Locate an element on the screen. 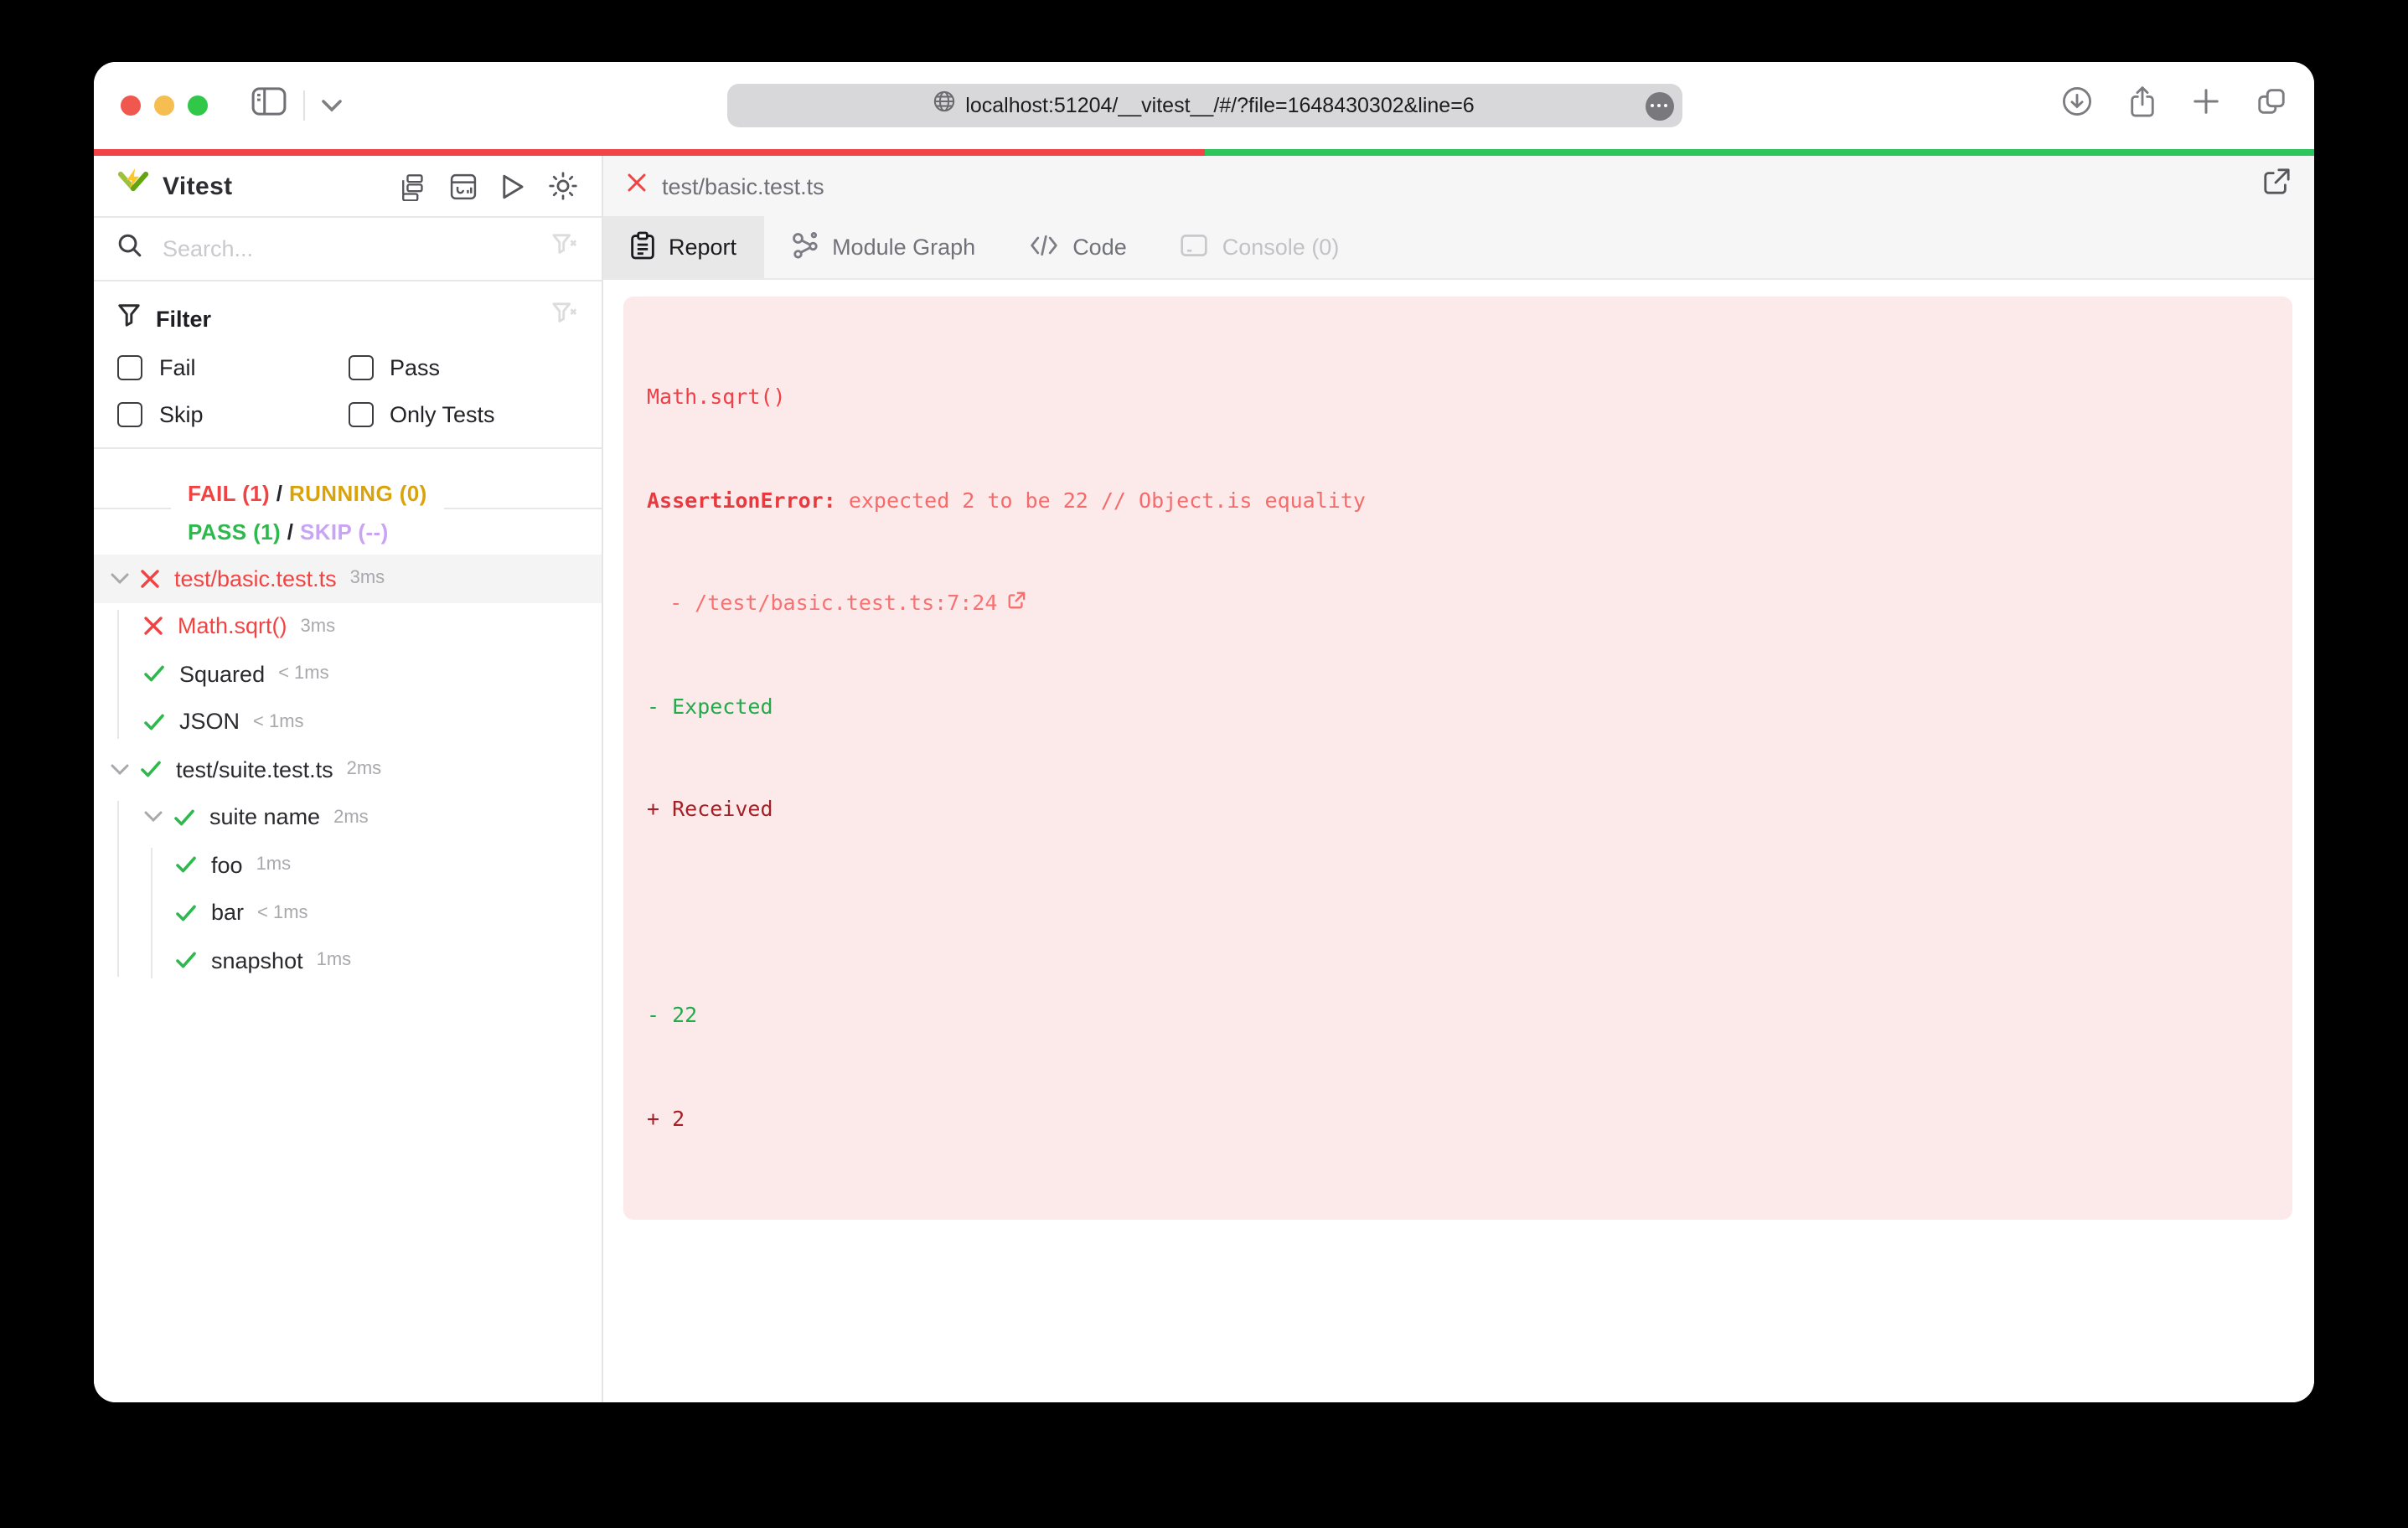 This screenshot has width=2408, height=1528. external-link-icon is located at coordinates (1016, 603).